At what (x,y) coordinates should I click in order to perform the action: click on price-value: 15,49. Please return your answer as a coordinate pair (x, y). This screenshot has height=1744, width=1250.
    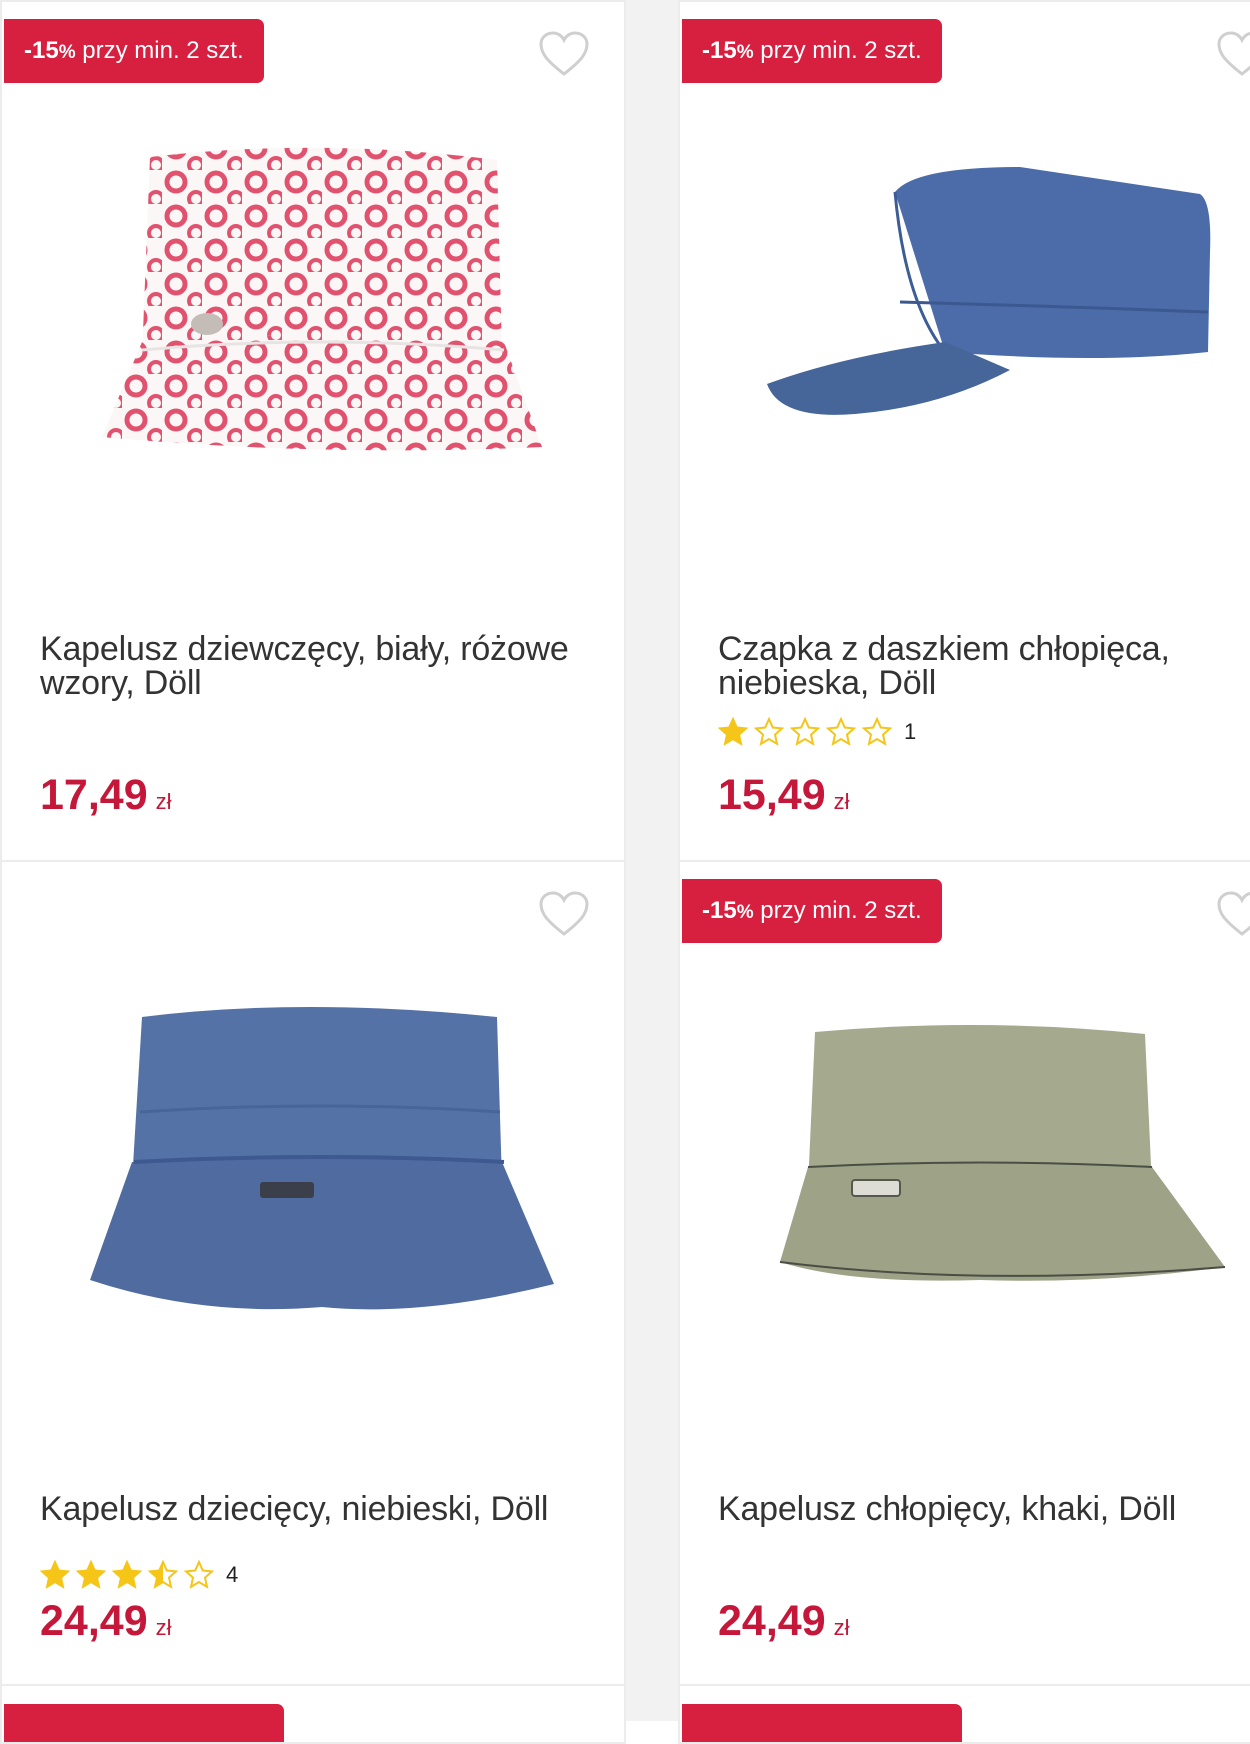
    Looking at the image, I should click on (772, 795).